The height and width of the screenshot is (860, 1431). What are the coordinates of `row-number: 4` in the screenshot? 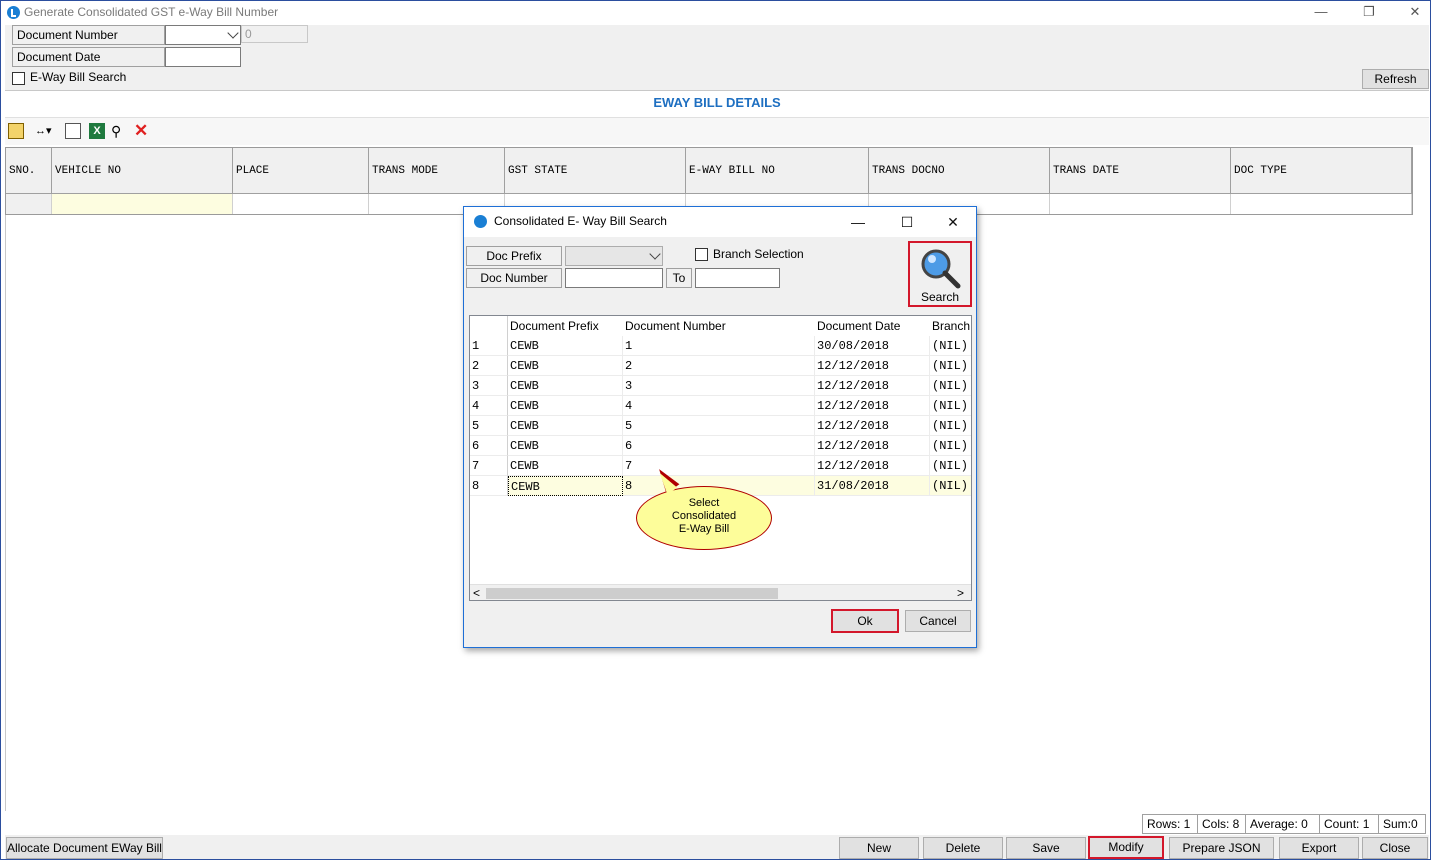 It's located at (489, 406).